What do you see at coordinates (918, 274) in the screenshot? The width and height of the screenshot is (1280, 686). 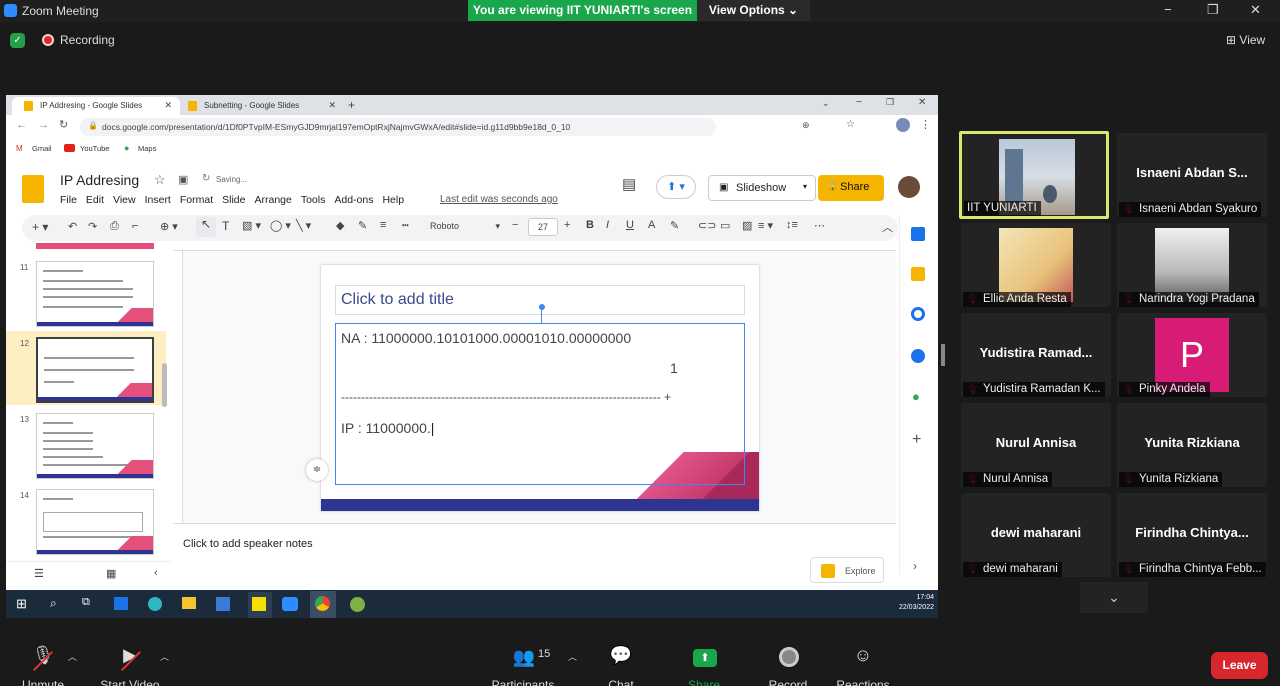 I see `keep-icon` at bounding box center [918, 274].